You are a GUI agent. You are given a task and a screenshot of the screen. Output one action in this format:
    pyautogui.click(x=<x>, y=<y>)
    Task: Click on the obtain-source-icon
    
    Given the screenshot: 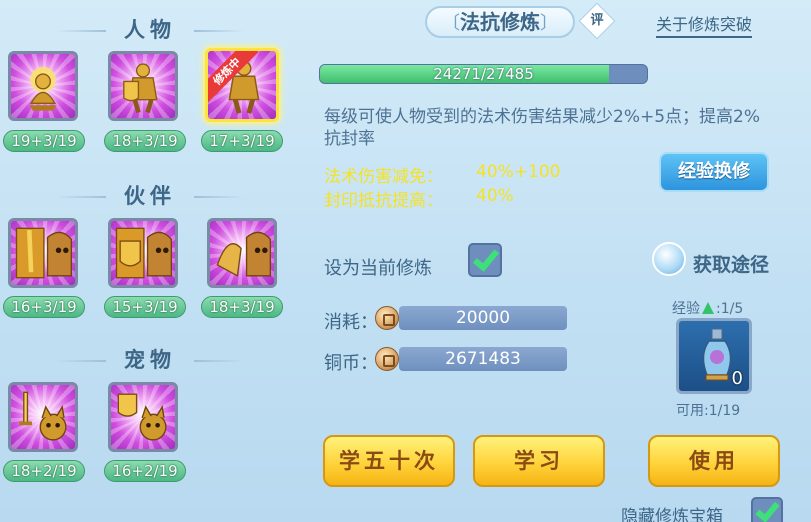 What is the action you would take?
    pyautogui.click(x=669, y=259)
    